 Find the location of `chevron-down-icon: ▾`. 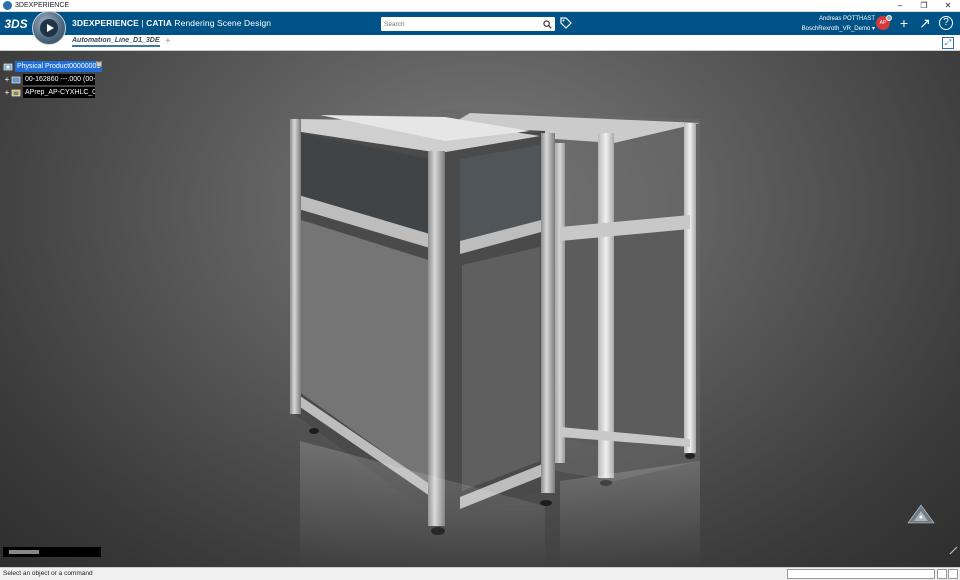

chevron-down-icon: ▾ is located at coordinates (873, 29).